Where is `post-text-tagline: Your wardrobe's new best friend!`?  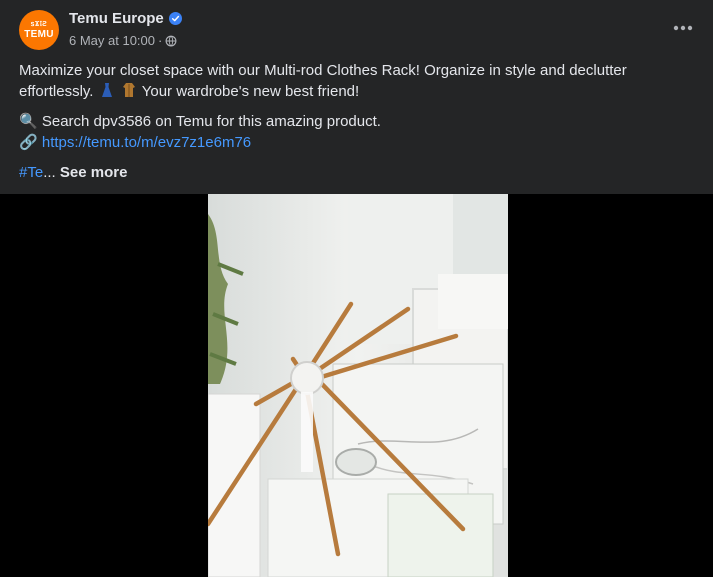 post-text-tagline: Your wardrobe's new best friend! is located at coordinates (250, 91).